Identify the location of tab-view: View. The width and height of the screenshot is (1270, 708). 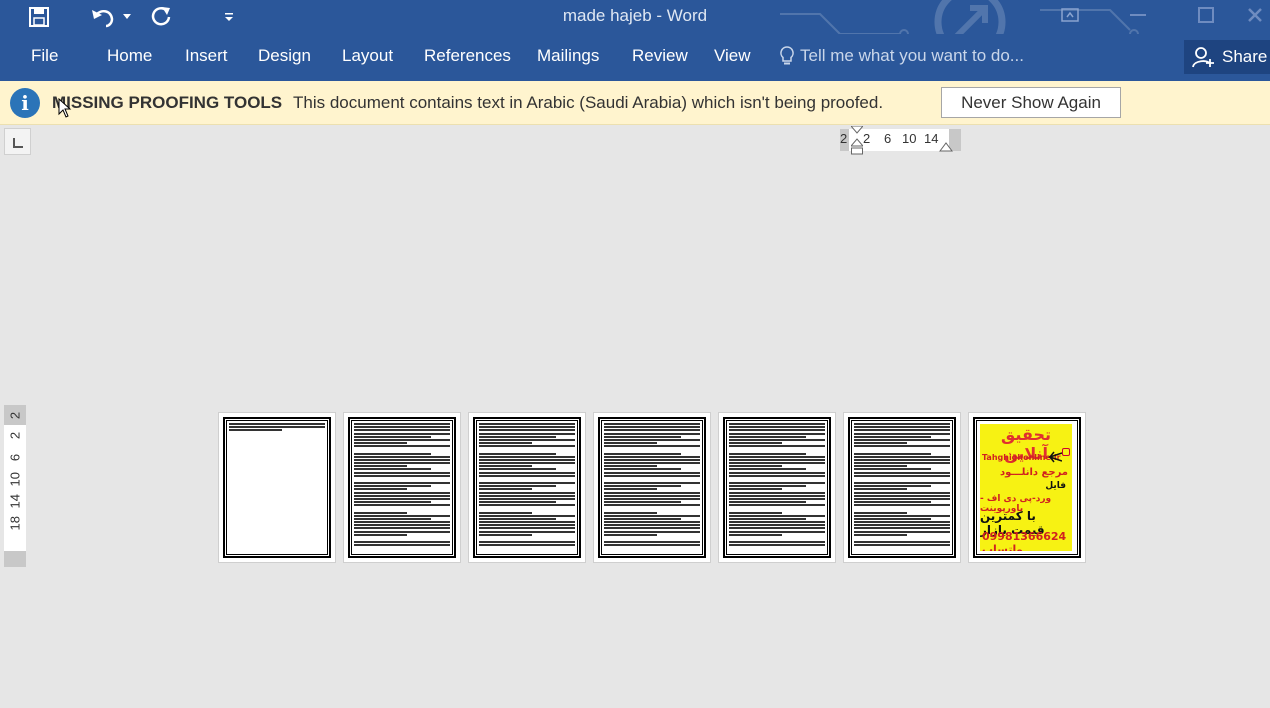
(732, 56).